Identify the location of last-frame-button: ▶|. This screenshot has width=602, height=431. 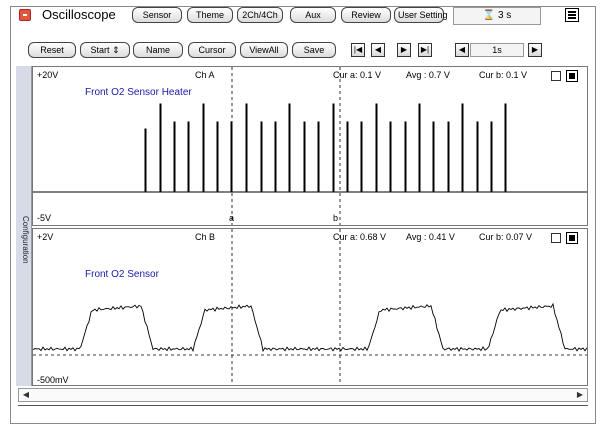
(425, 50).